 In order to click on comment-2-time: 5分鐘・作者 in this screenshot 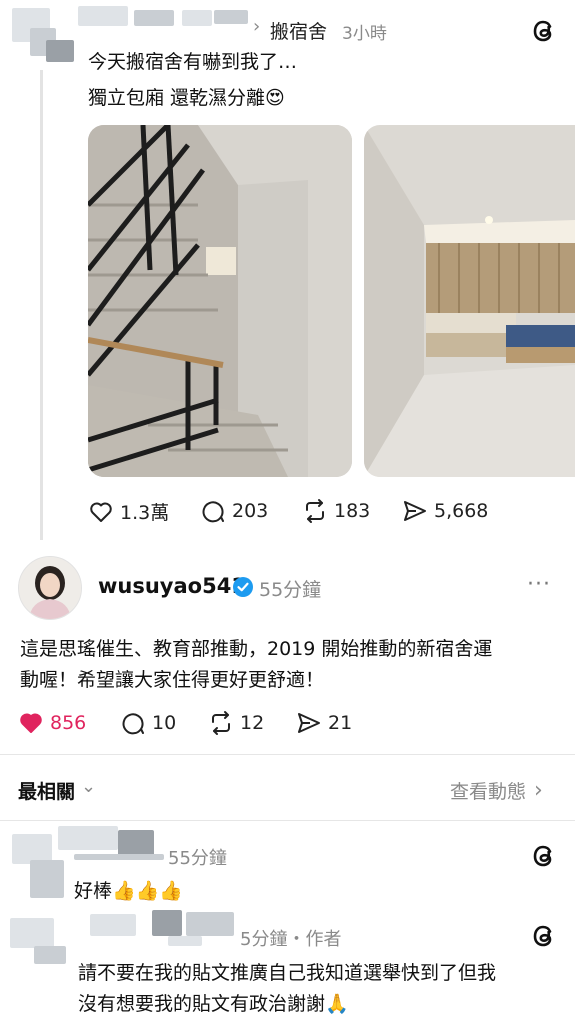, I will do `click(291, 939)`.